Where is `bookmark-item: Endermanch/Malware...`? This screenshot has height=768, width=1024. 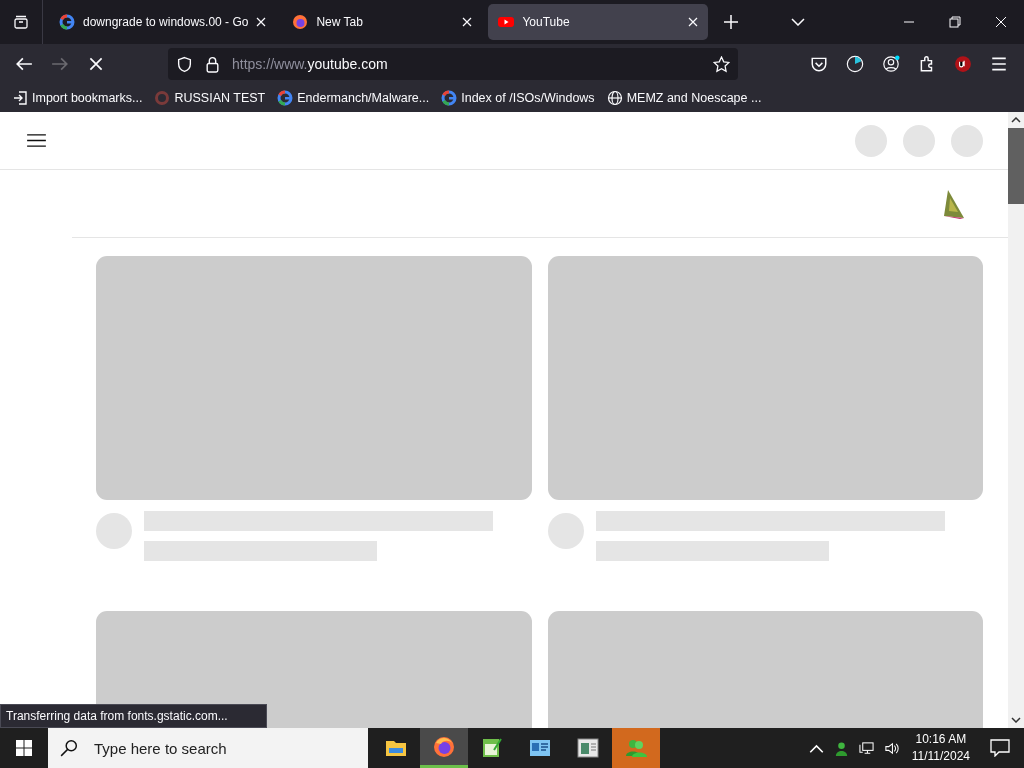 bookmark-item: Endermanch/Malware... is located at coordinates (353, 98).